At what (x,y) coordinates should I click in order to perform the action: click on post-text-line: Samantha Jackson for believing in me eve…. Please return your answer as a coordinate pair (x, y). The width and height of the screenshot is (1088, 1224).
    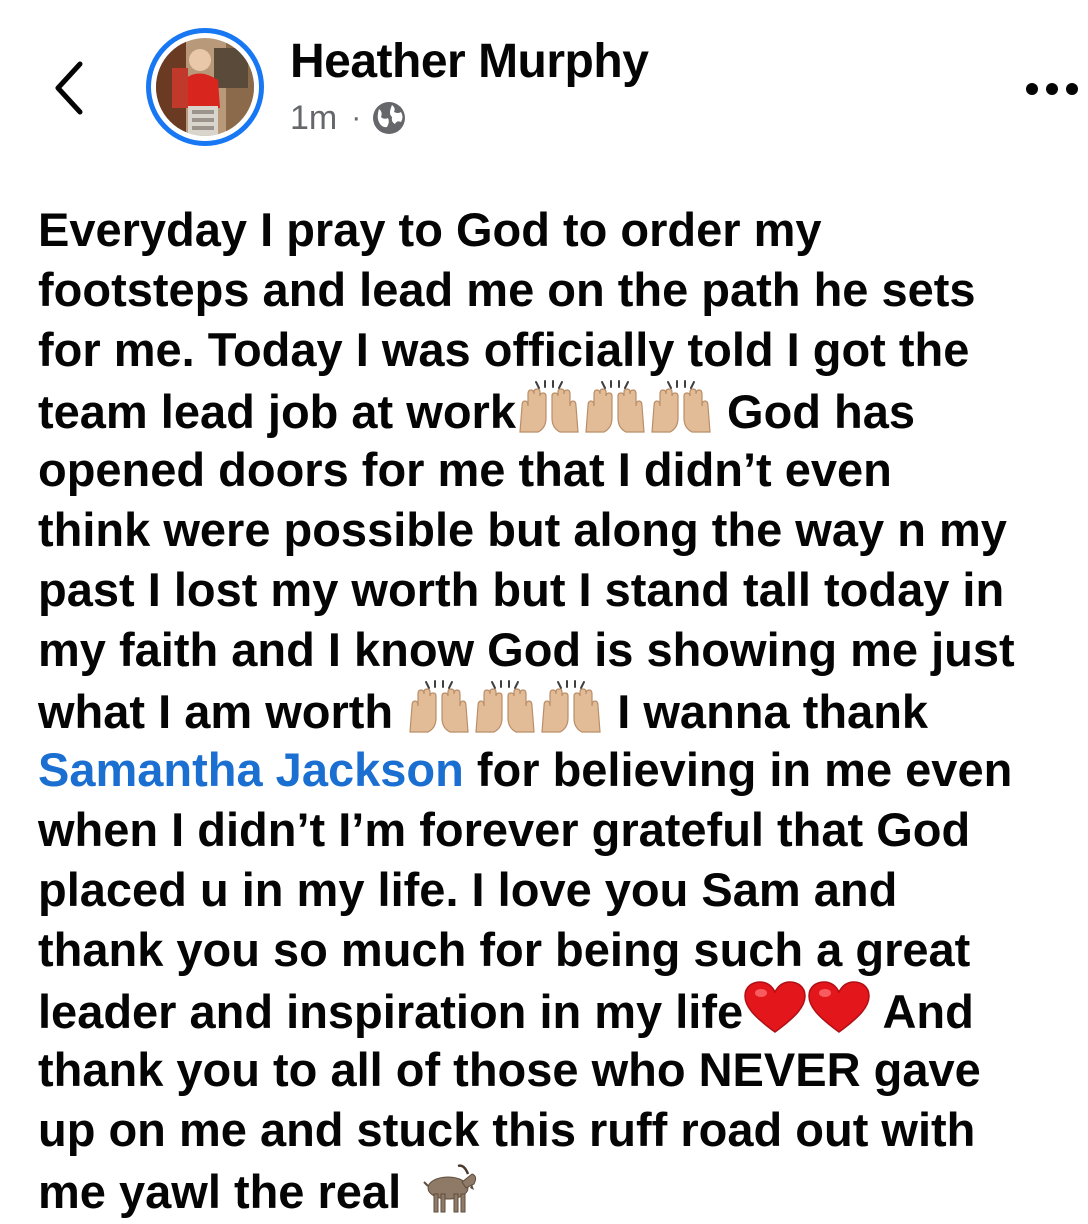
    Looking at the image, I should click on (561, 770).